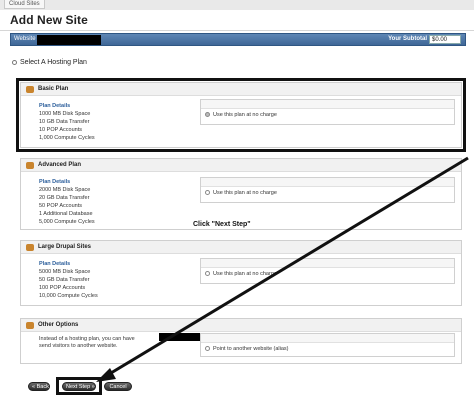 Image resolution: width=474 pixels, height=398 pixels. Describe the element at coordinates (118, 386) in the screenshot. I see `cancel-button: Cancel` at that location.